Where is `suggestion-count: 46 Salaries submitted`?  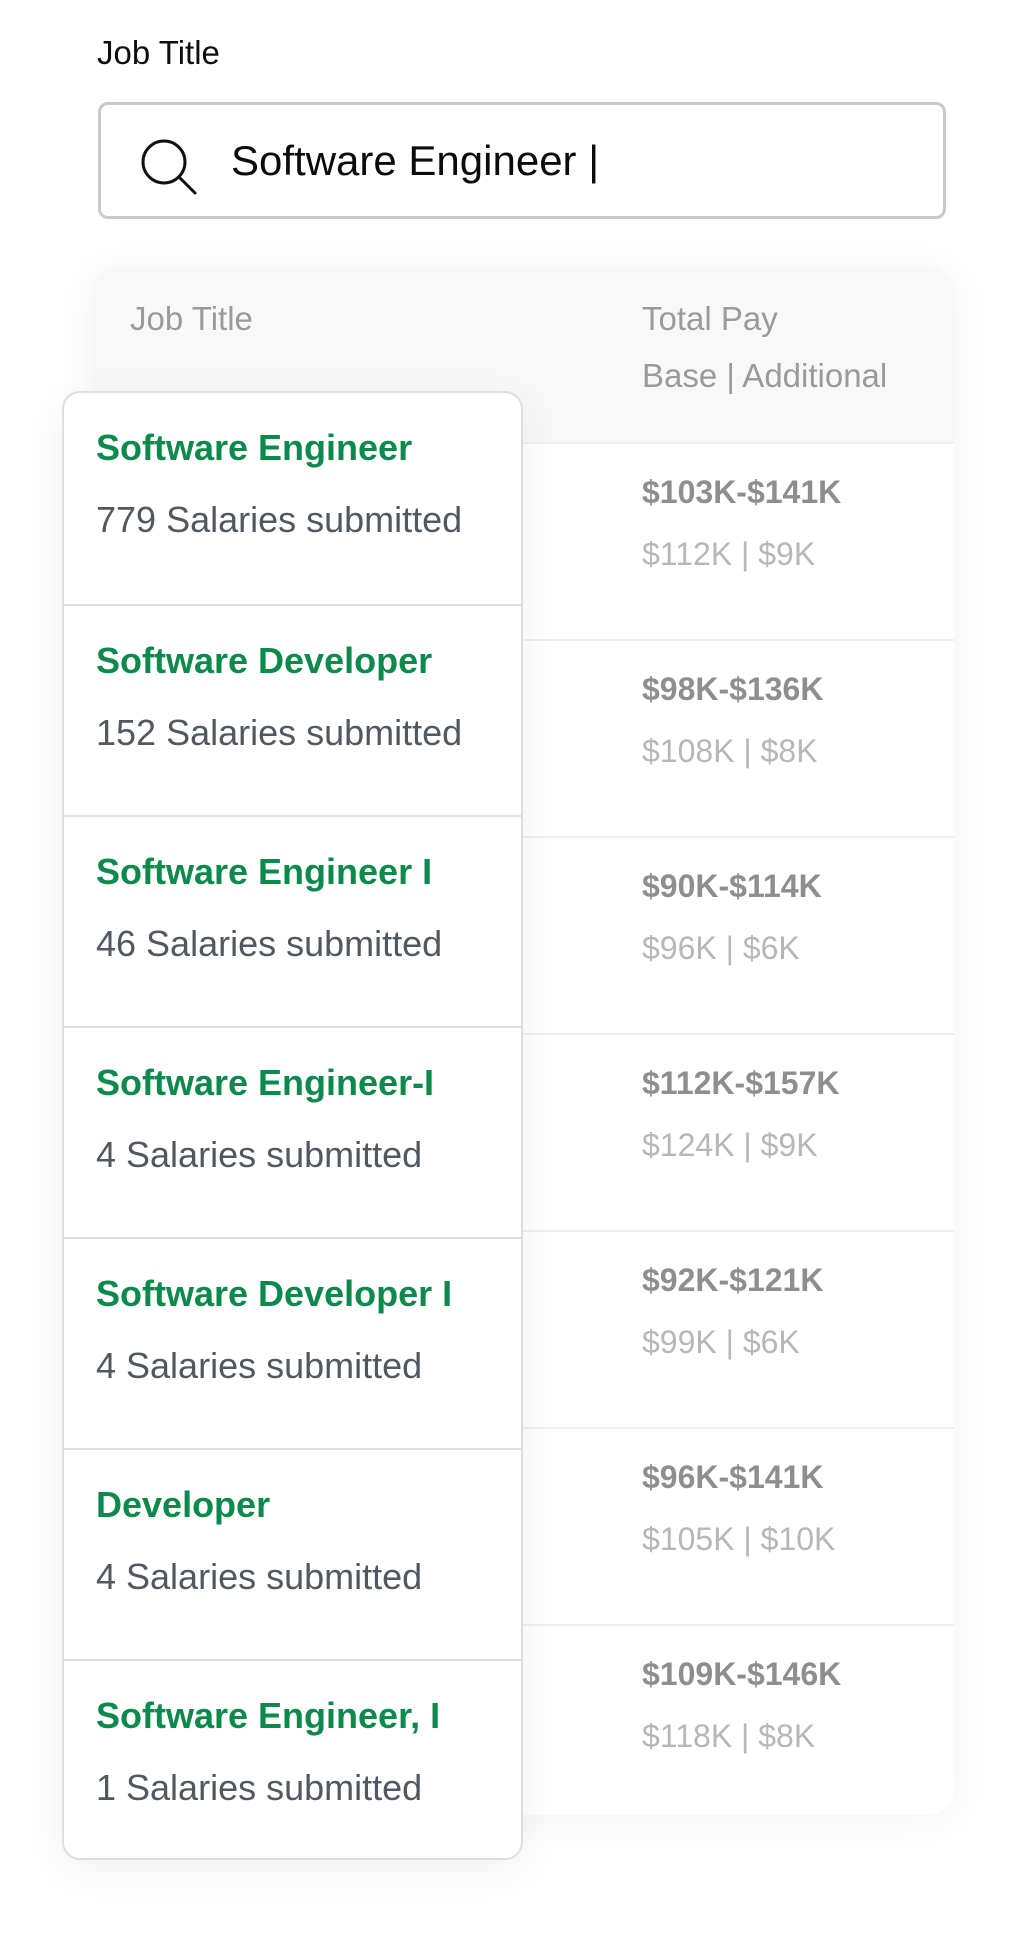 suggestion-count: 46 Salaries submitted is located at coordinates (269, 943).